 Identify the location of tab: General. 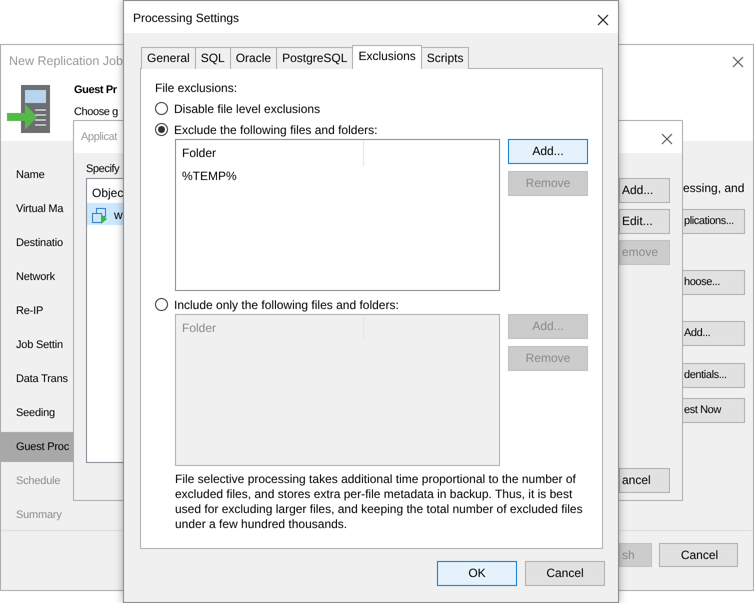
(168, 58).